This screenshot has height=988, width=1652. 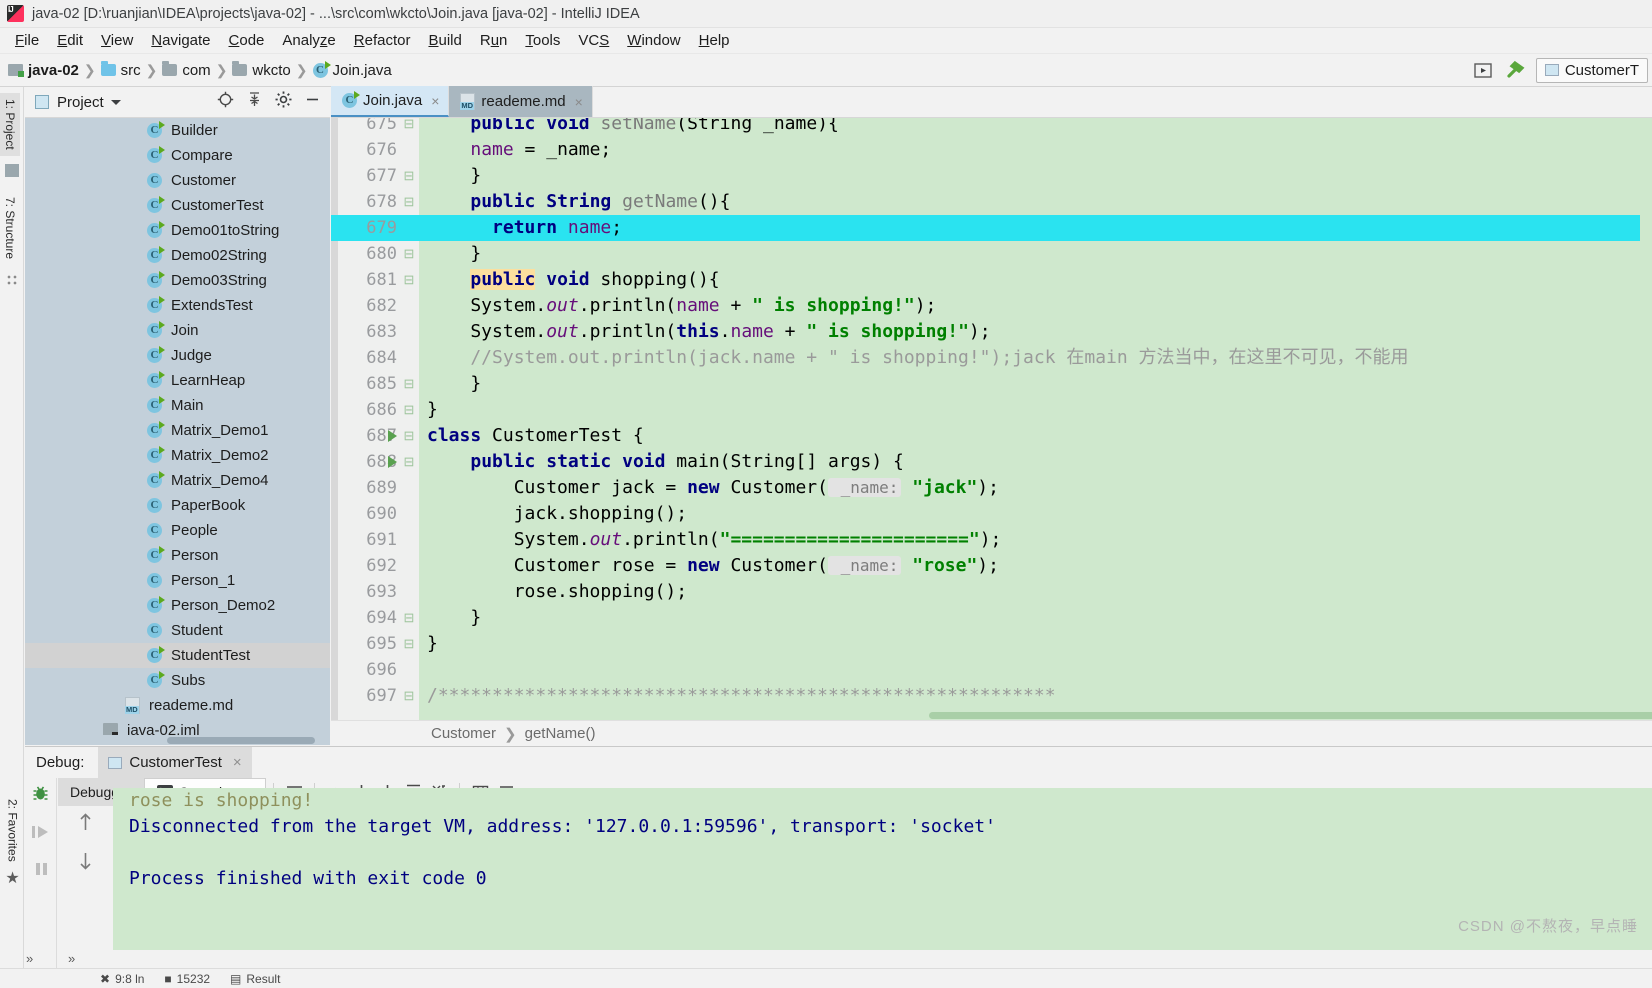 What do you see at coordinates (1515, 70) in the screenshot?
I see `build-hammer-icon` at bounding box center [1515, 70].